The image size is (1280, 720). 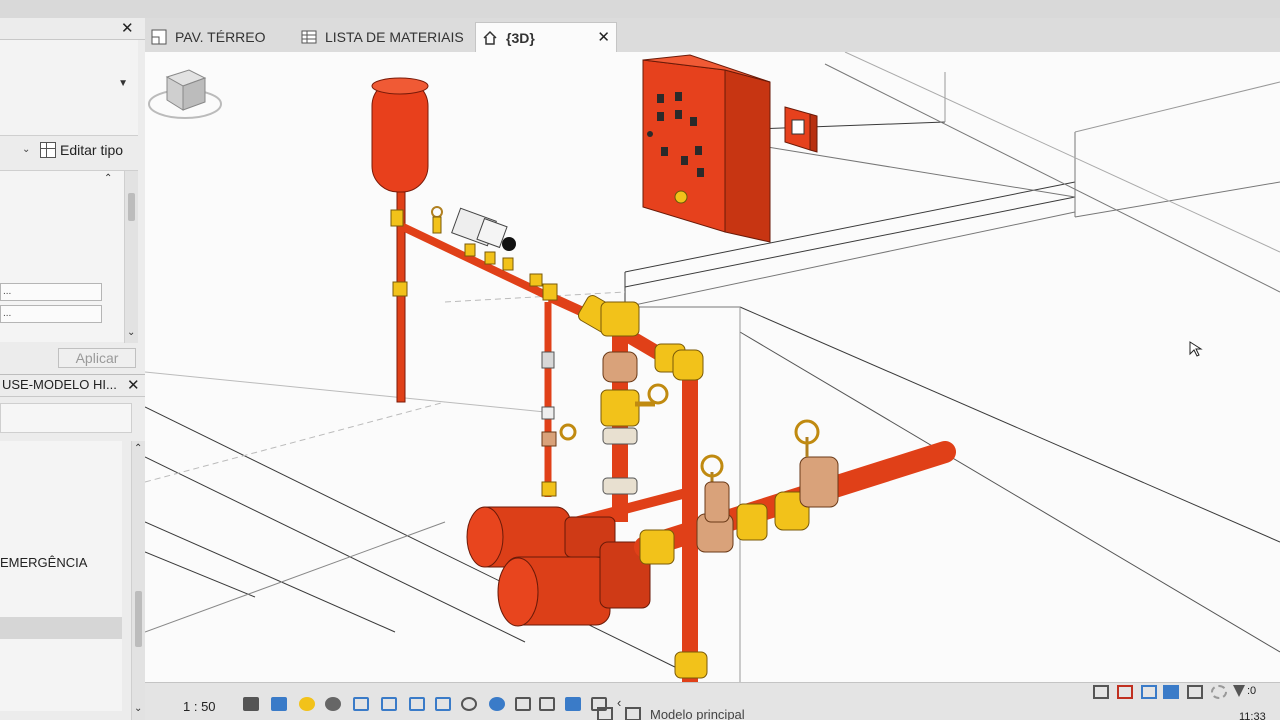 What do you see at coordinates (417, 704) in the screenshot?
I see `show-crop-icon` at bounding box center [417, 704].